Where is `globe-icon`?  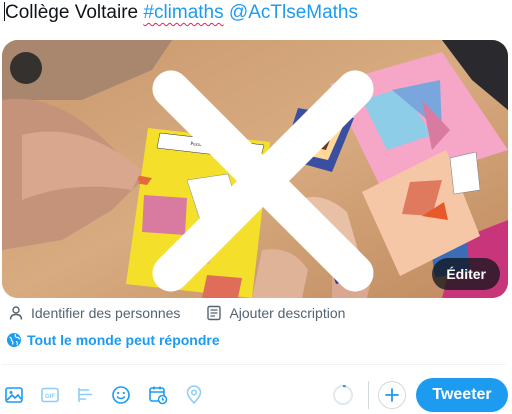 globe-icon is located at coordinates (14, 340).